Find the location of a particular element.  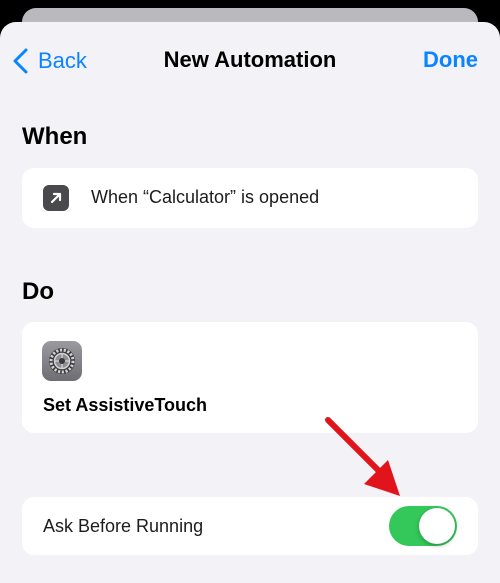

ask-before-running-label: Ask Before Running is located at coordinates (123, 526).